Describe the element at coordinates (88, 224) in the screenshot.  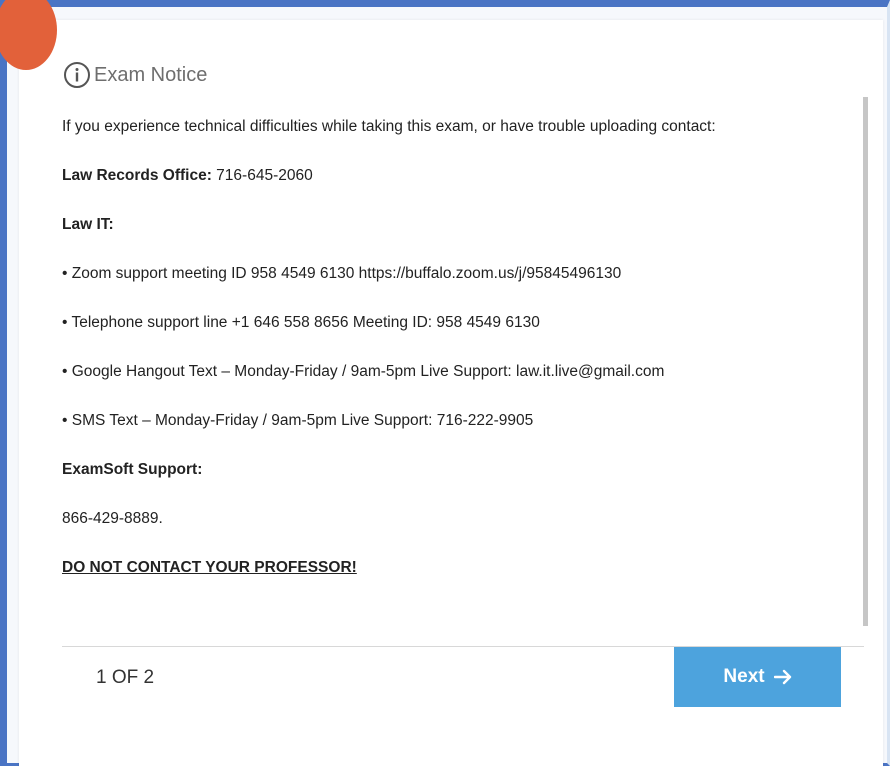
I see `law-it-heading: Law IT:` at that location.